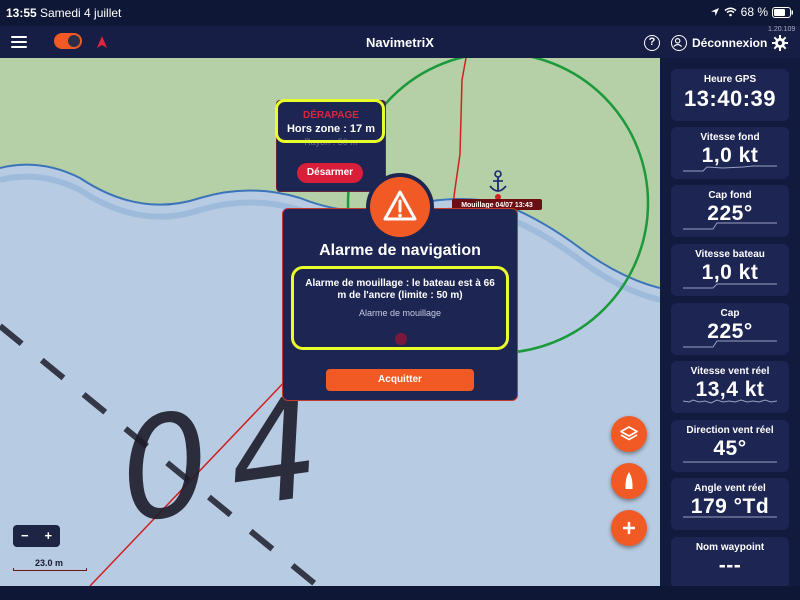 The width and height of the screenshot is (800, 600). Describe the element at coordinates (782, 29) in the screenshot. I see `app-version: 1.20.109` at that location.